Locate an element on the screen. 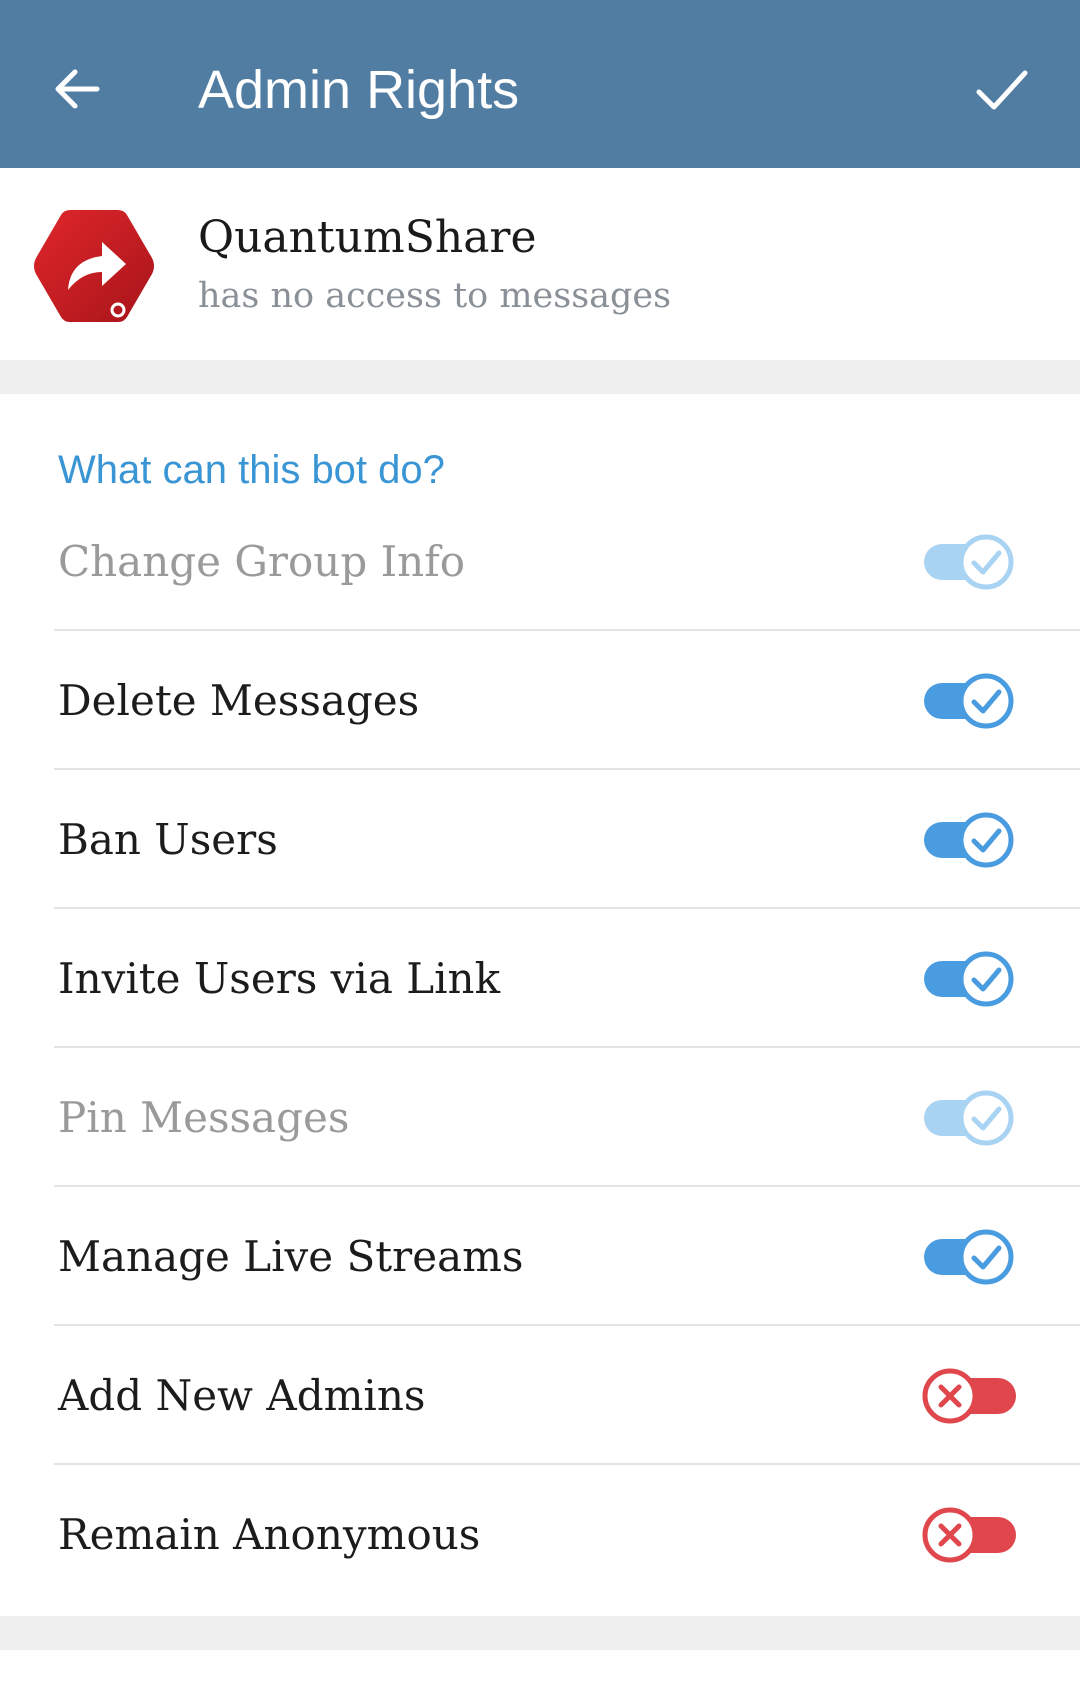  done-button is located at coordinates (1002, 90).